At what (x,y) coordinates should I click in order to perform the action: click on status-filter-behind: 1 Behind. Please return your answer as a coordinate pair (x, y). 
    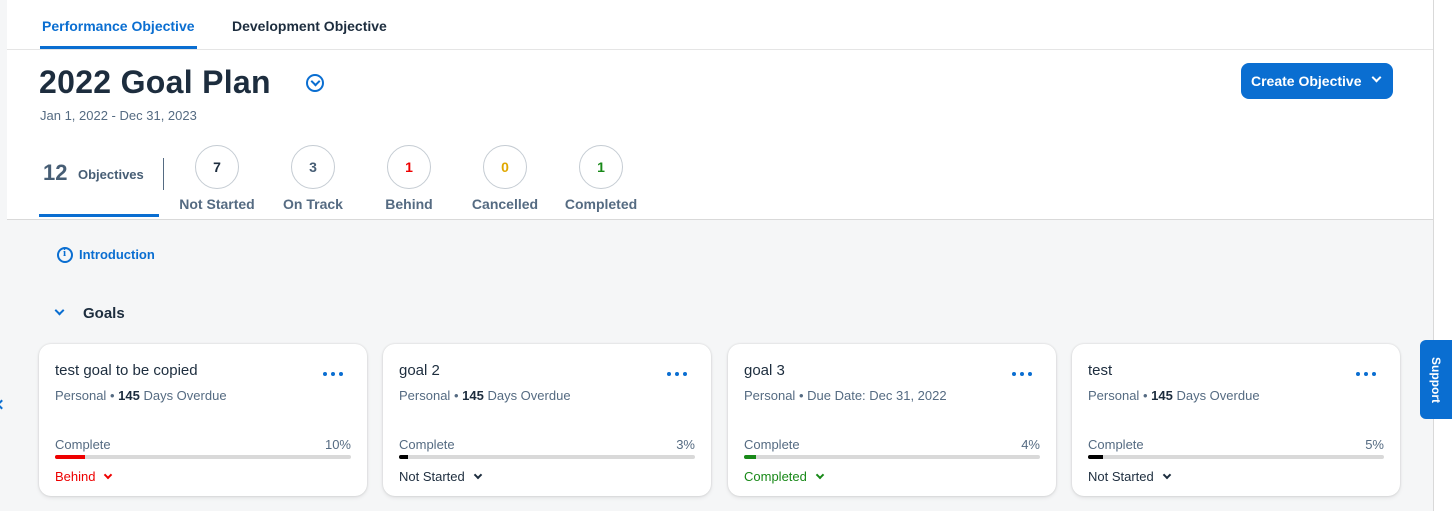
    Looking at the image, I should click on (409, 178).